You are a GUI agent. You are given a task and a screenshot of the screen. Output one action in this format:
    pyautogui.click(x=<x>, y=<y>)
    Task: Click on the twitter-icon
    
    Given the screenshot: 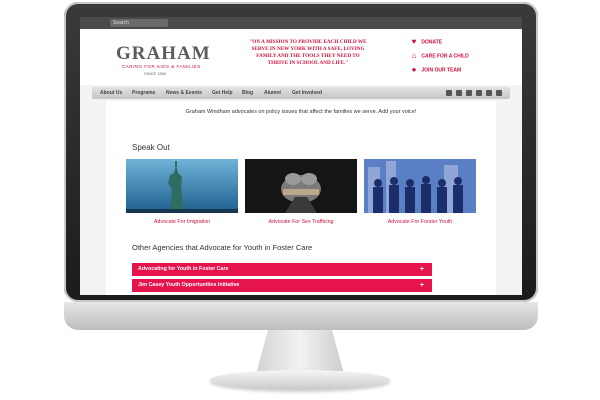 What is the action you would take?
    pyautogui.click(x=459, y=93)
    